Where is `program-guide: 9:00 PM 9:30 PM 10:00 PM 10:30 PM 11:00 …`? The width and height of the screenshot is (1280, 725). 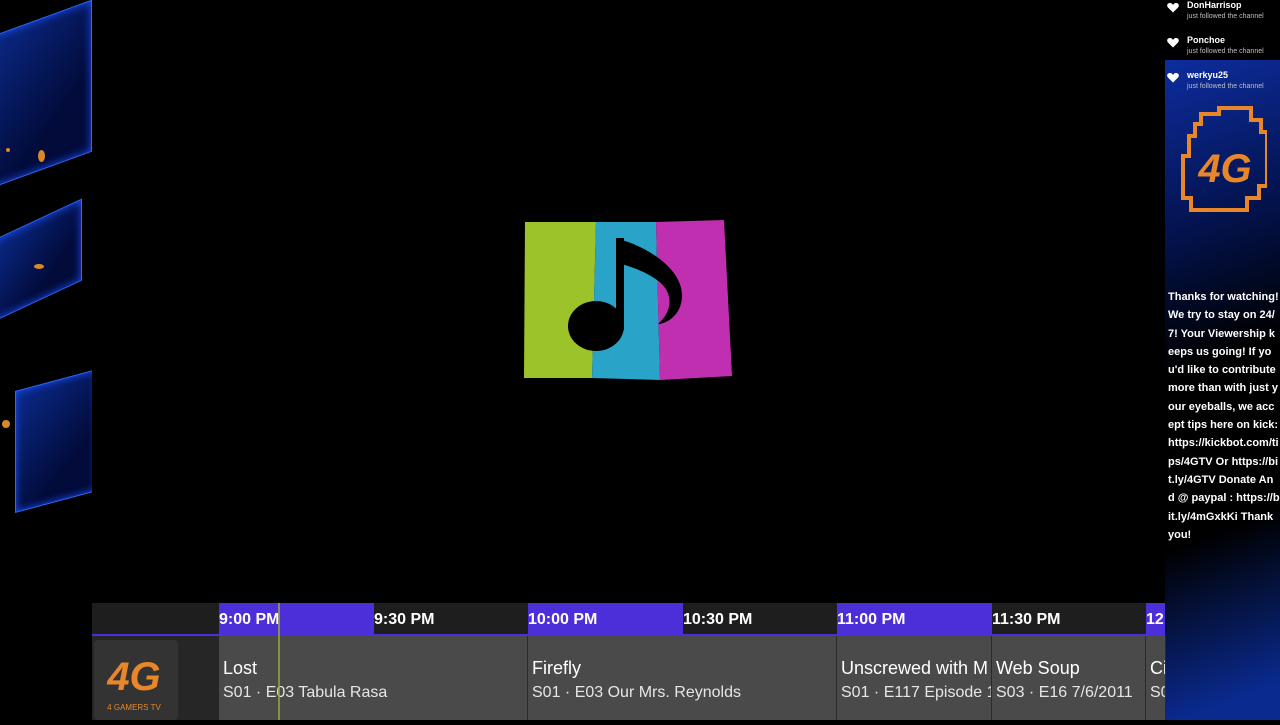
program-guide: 9:00 PM 9:30 PM 10:00 PM 10:30 PM 11:00 … is located at coordinates (629, 661).